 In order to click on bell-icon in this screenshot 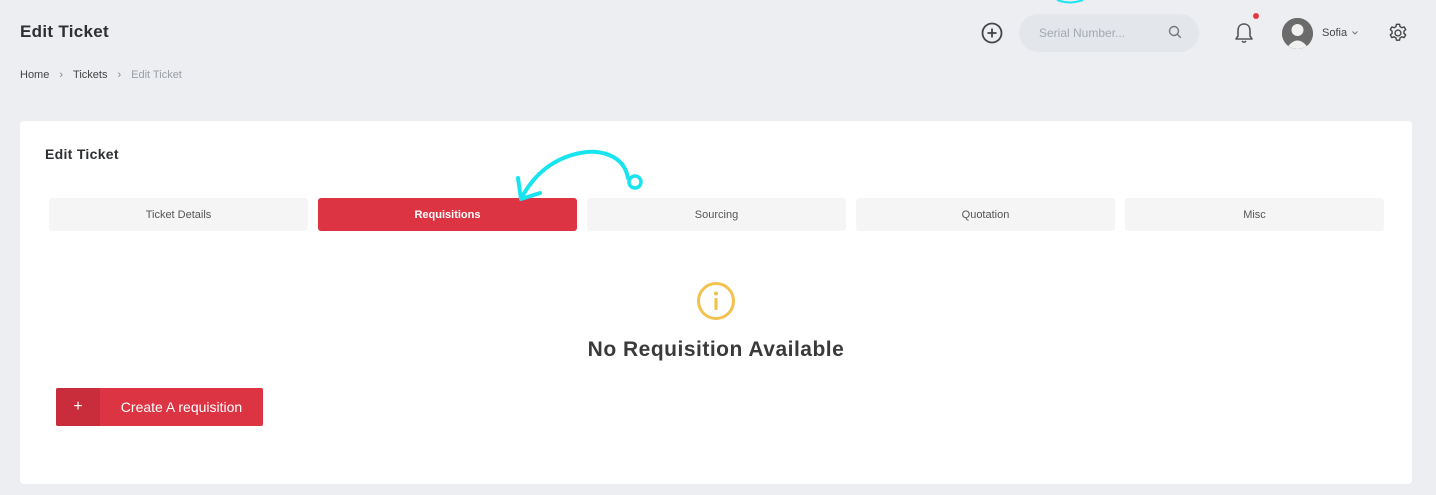, I will do `click(1244, 33)`.